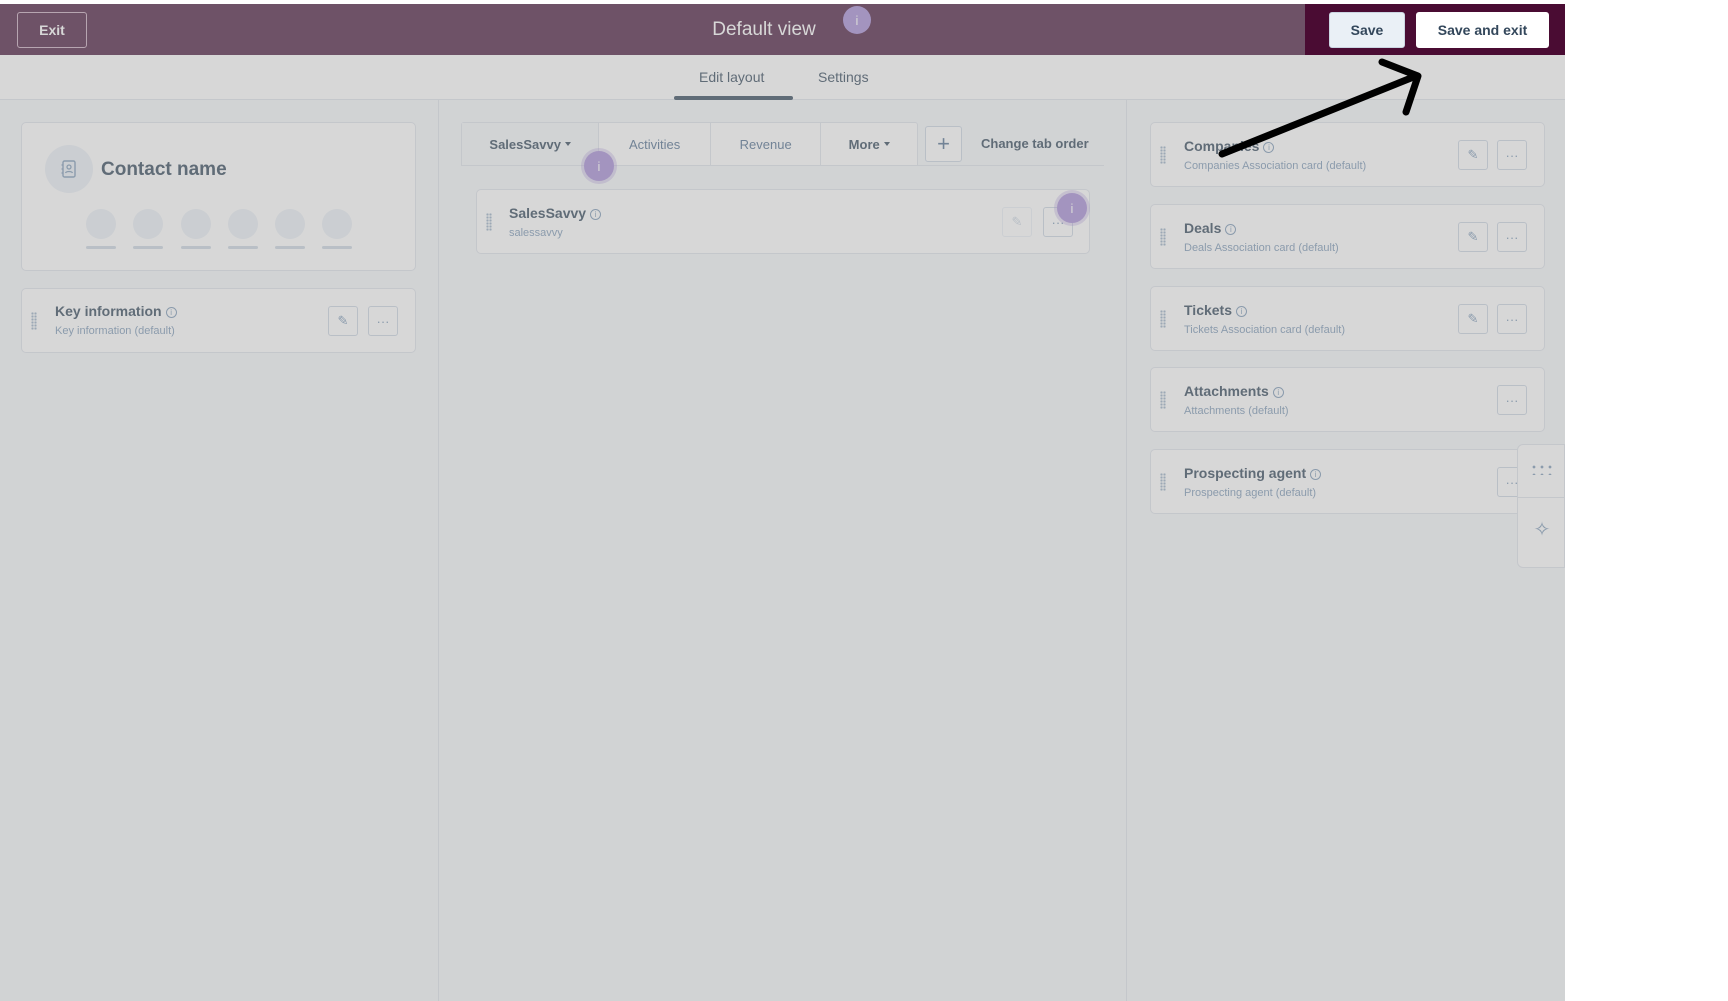 The width and height of the screenshot is (1728, 1001). What do you see at coordinates (1367, 30) in the screenshot?
I see `save-button: Save` at bounding box center [1367, 30].